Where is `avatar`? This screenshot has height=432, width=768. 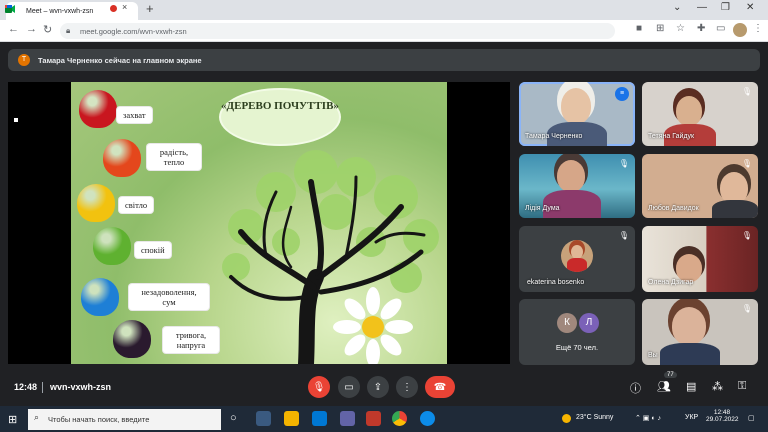 avatar is located at coordinates (577, 256).